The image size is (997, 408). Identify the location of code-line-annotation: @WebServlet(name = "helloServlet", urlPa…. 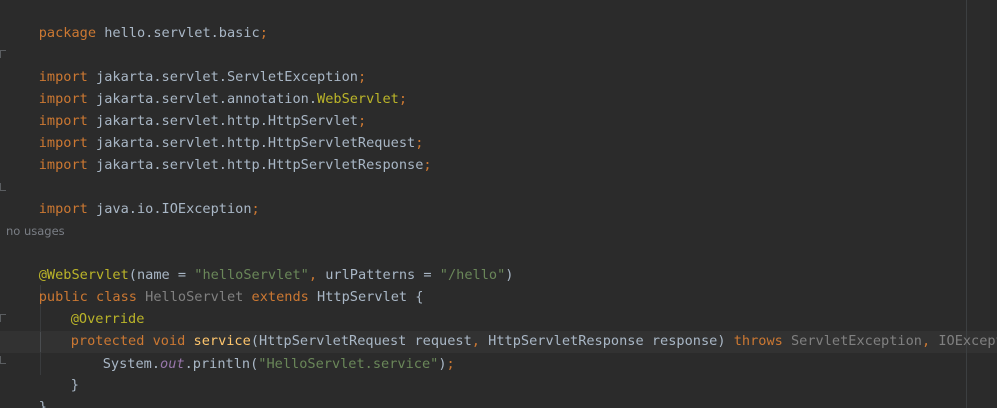
(260, 262).